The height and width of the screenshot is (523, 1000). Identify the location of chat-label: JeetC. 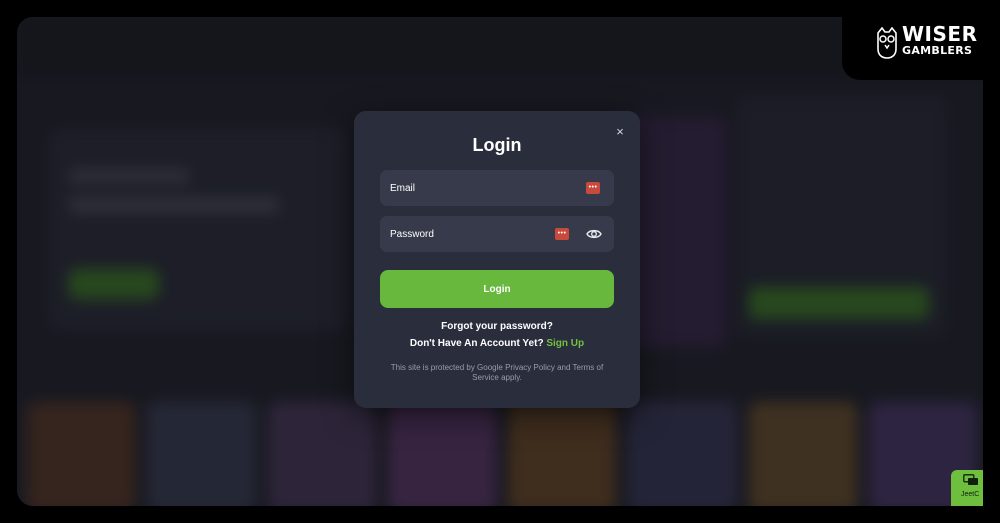
(970, 494).